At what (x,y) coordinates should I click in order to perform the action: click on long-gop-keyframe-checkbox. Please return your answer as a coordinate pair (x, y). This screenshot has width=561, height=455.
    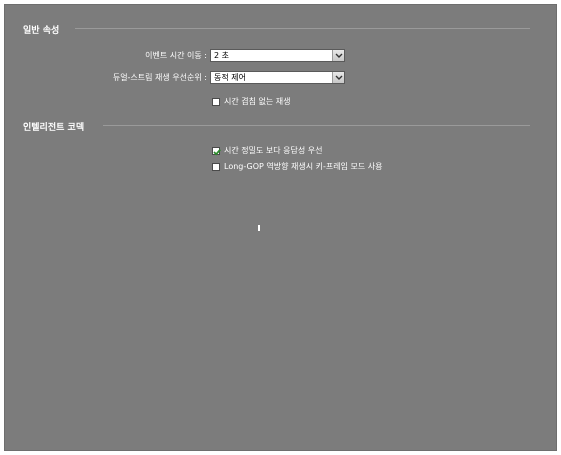
    Looking at the image, I should click on (216, 167).